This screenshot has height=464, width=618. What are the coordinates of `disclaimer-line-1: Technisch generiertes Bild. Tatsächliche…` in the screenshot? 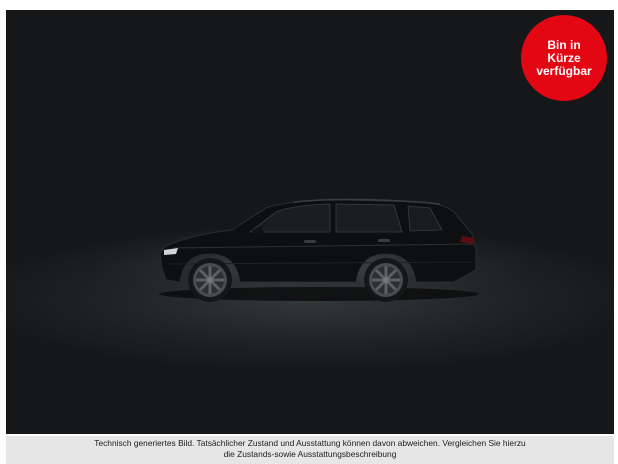 It's located at (310, 443).